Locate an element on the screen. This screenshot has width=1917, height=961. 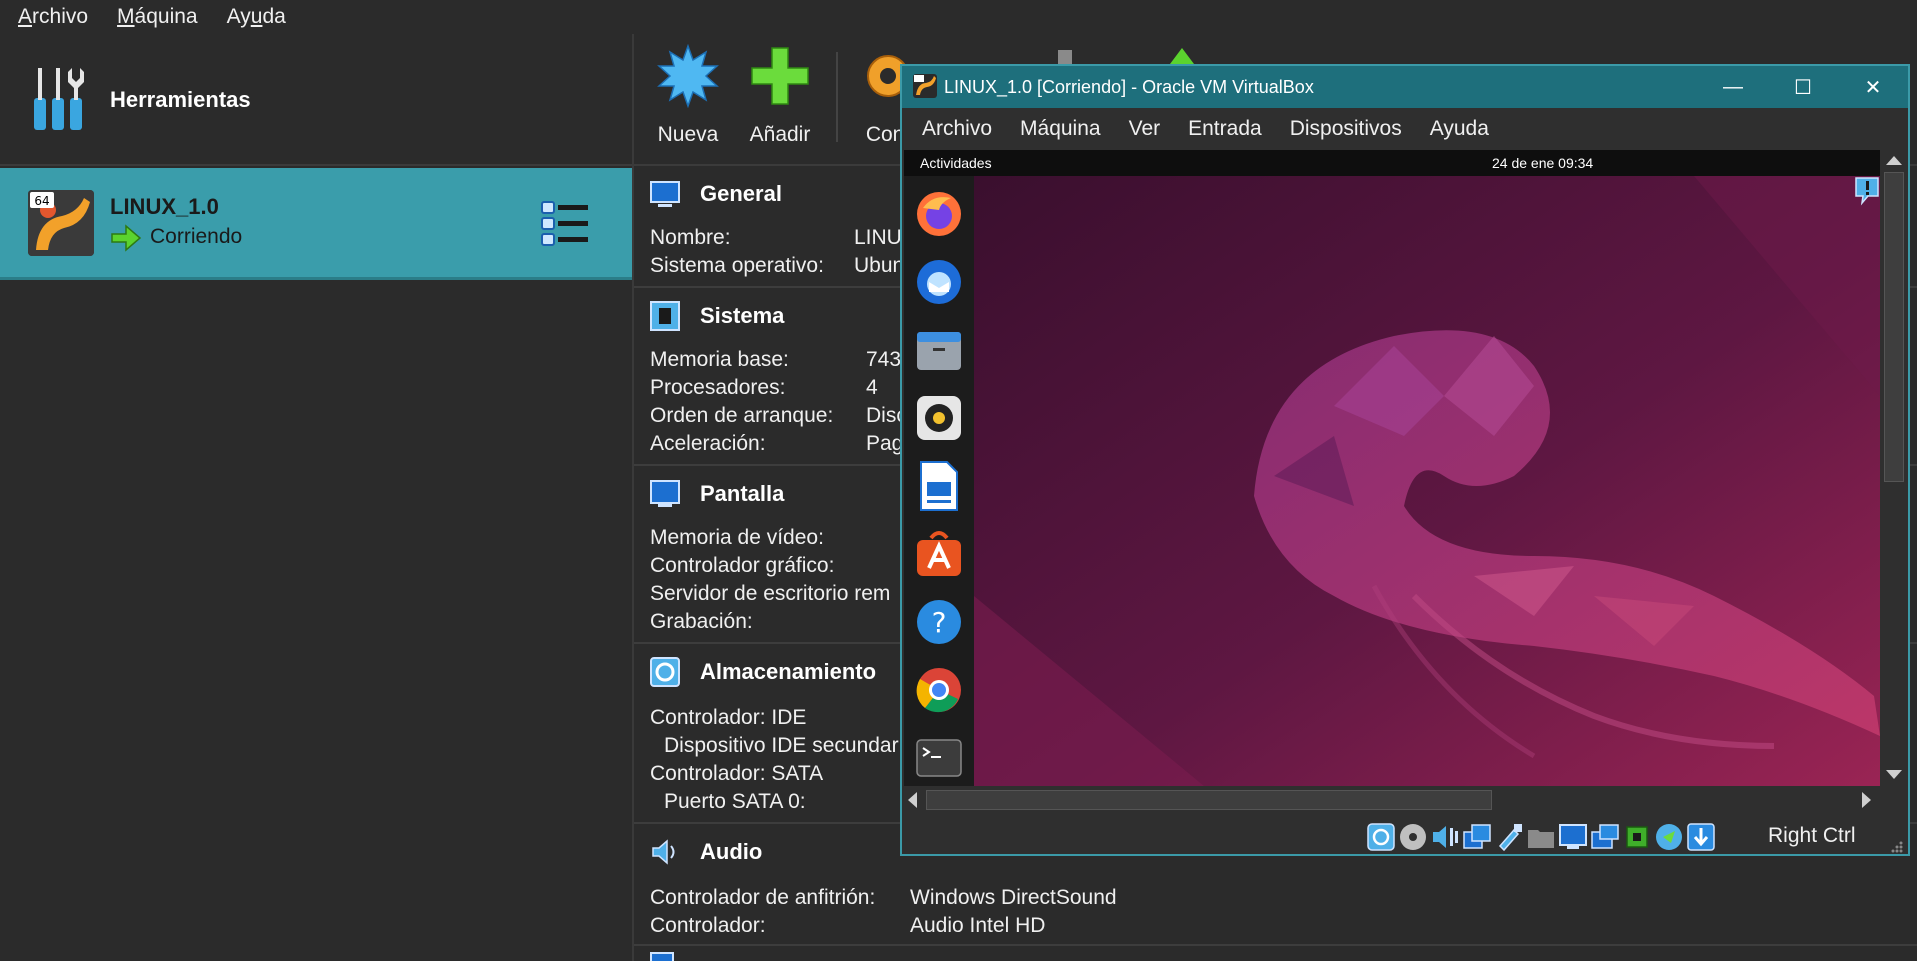
firefox-icon is located at coordinates (939, 214).